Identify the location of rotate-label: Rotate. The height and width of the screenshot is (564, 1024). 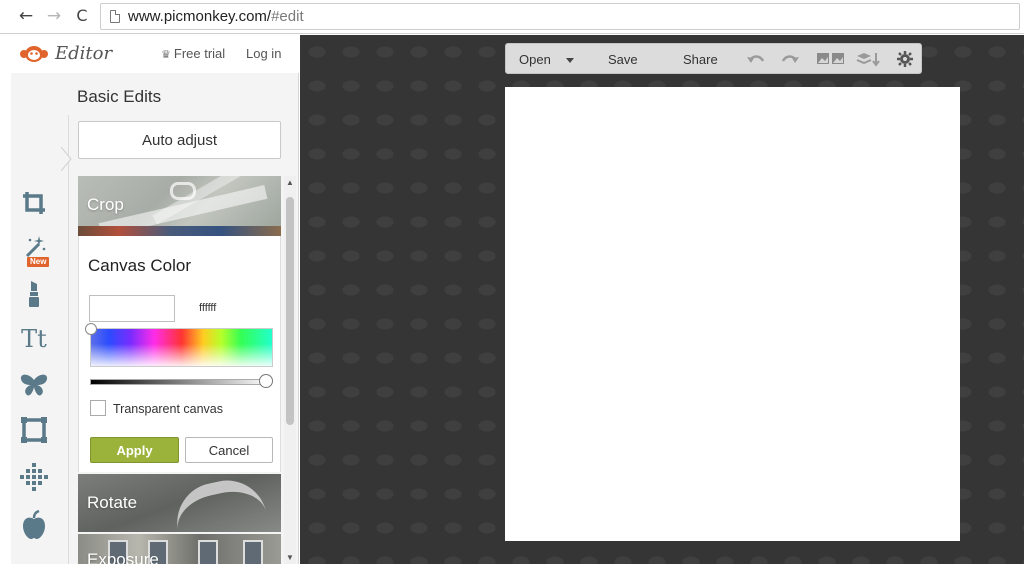
(112, 502).